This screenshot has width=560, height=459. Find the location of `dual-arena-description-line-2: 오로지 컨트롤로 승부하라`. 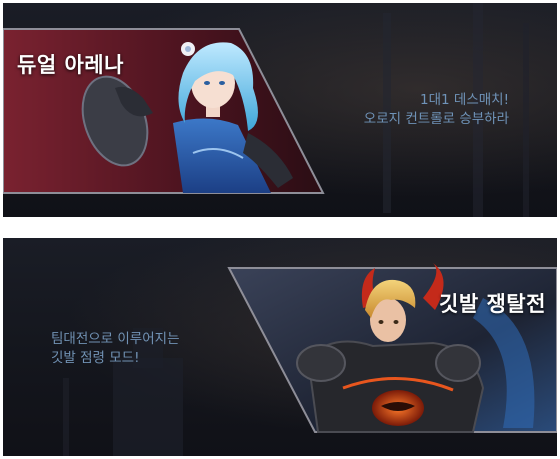

dual-arena-description-line-2: 오로지 컨트롤로 승부하라 is located at coordinates (436, 119).